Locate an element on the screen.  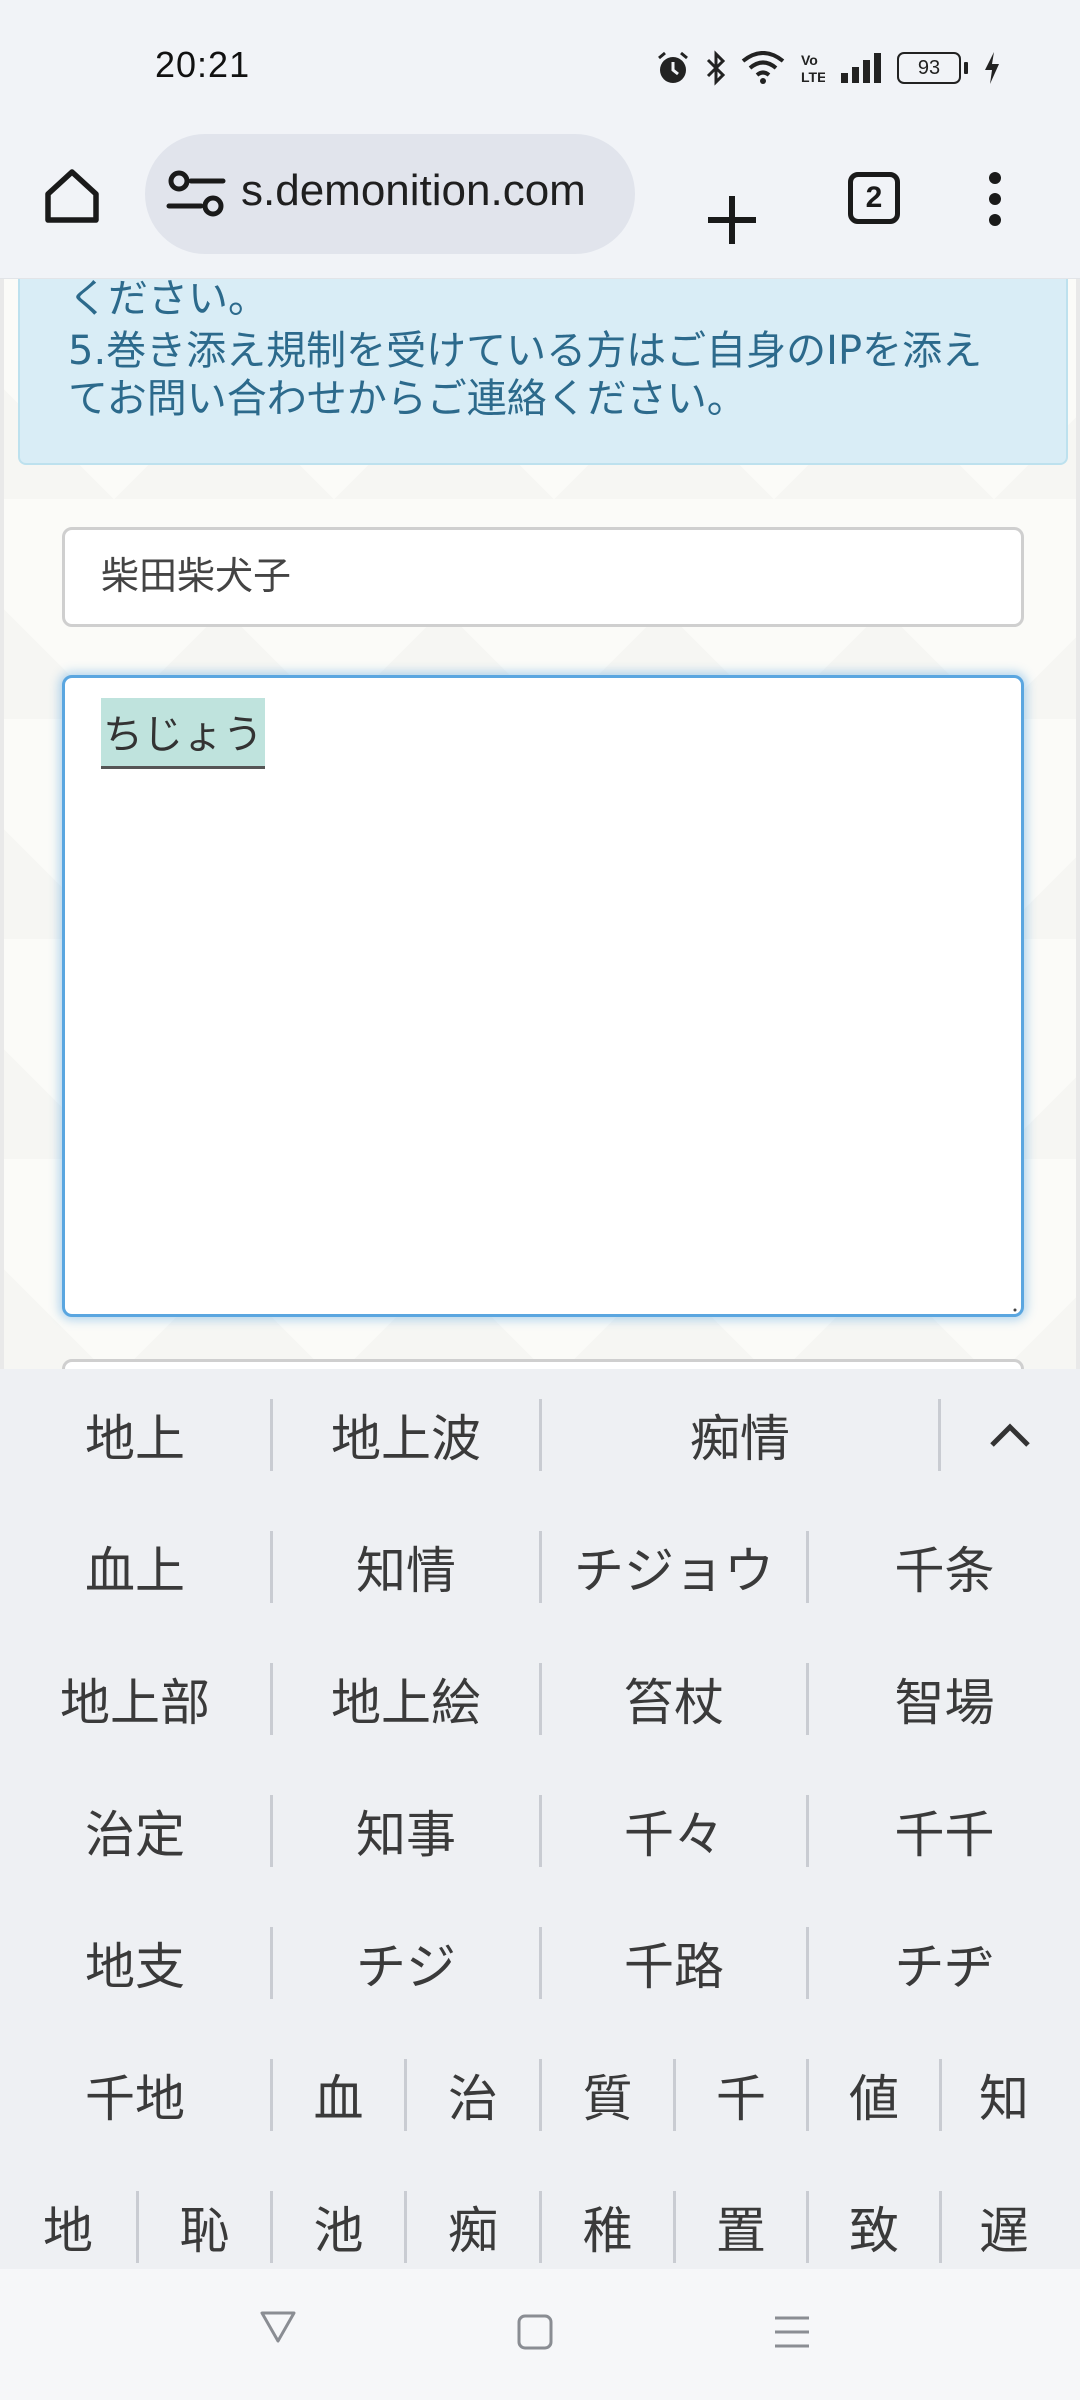
new-tab-button is located at coordinates (732, 220).